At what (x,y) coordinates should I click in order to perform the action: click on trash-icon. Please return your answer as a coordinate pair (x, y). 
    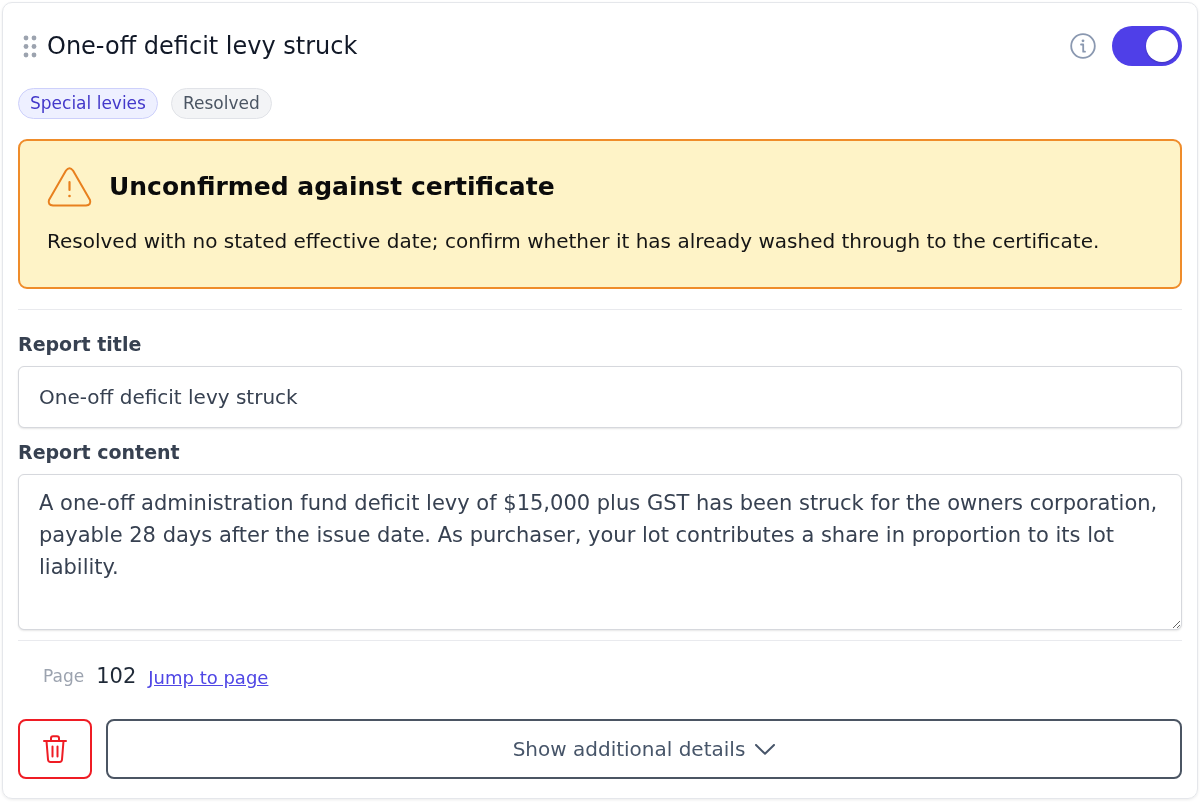
    Looking at the image, I should click on (55, 749).